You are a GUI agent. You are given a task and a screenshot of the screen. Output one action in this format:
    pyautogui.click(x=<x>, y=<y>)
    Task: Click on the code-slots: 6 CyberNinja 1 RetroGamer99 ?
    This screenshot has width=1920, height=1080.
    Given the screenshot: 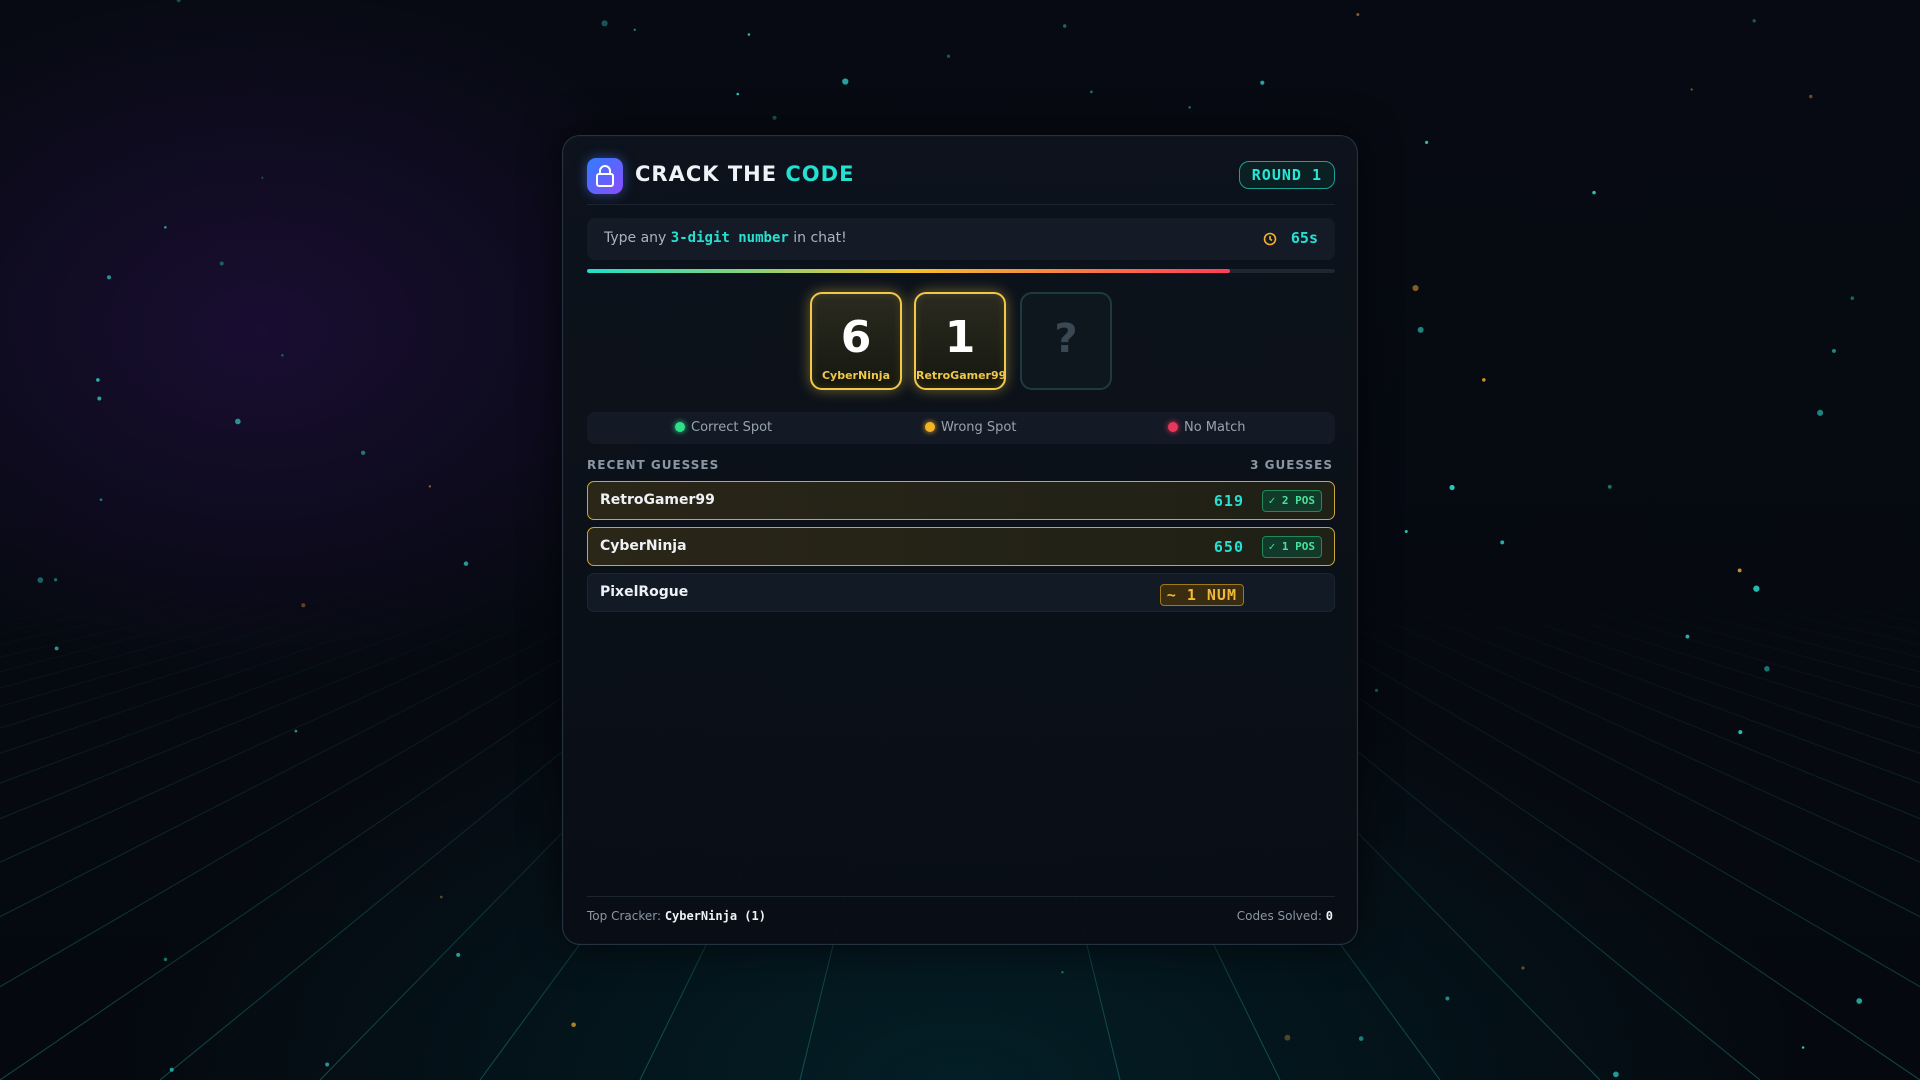 What is the action you would take?
    pyautogui.click(x=963, y=341)
    